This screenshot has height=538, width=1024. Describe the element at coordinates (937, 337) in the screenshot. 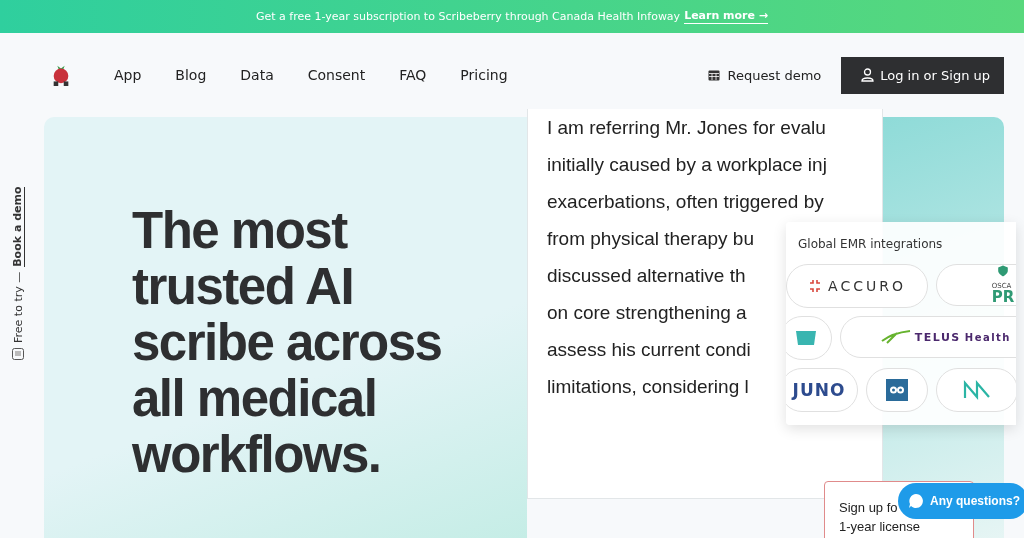

I see `telus-logo-text: TELUS` at that location.